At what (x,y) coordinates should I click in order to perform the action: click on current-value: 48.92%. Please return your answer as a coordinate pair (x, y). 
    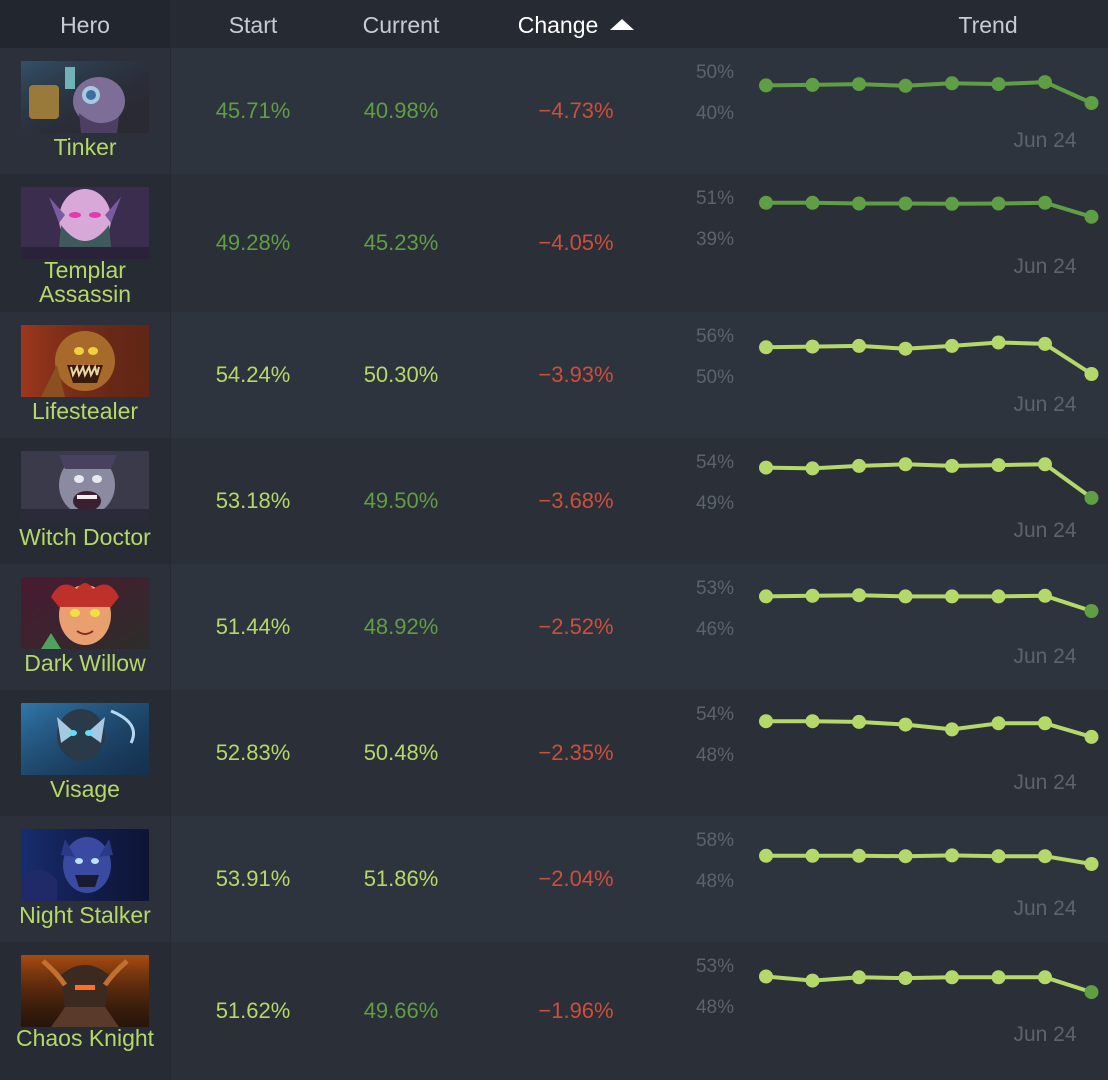
    Looking at the image, I should click on (401, 626).